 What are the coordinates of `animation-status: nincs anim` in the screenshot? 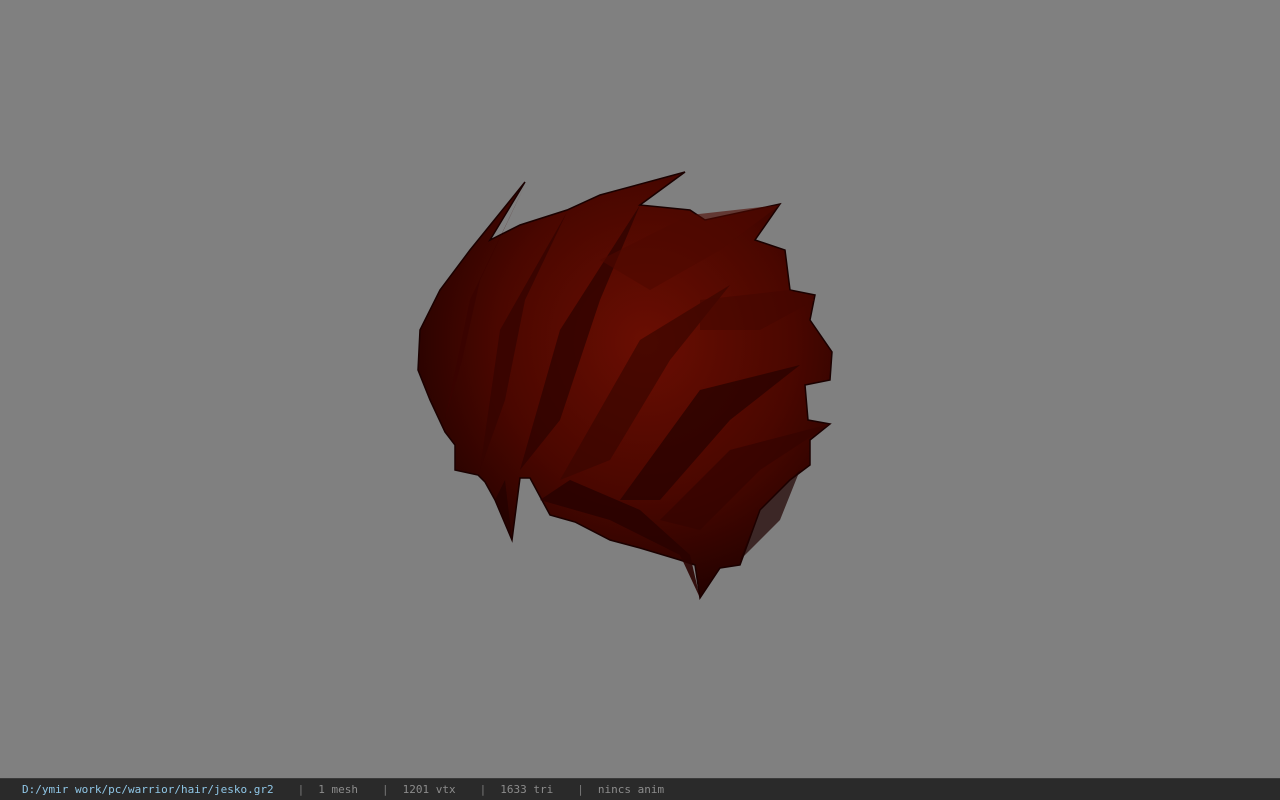 It's located at (631, 789).